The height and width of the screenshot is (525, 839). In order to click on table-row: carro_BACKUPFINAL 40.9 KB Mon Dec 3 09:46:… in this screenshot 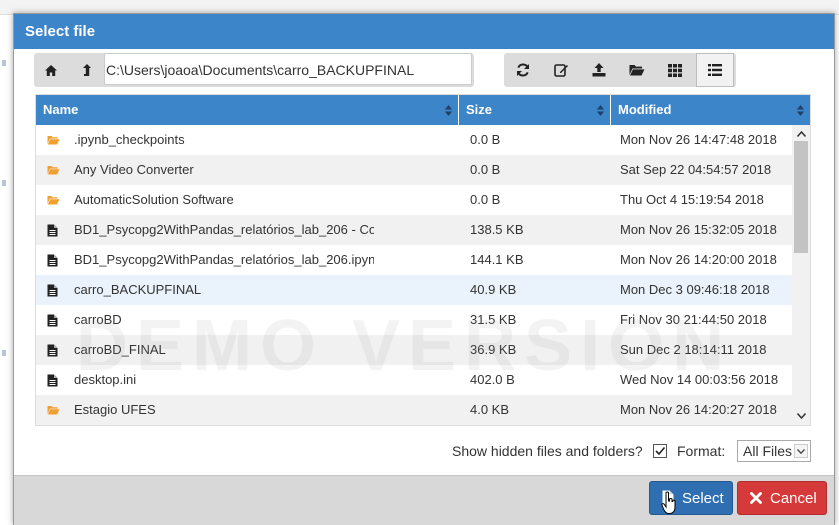, I will do `click(414, 290)`.